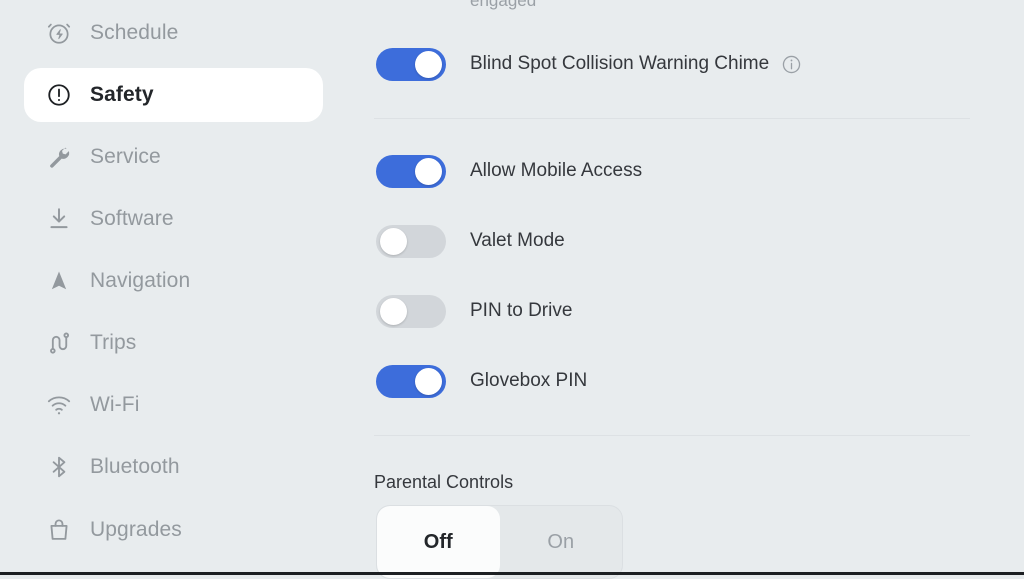  I want to click on alarm-clock-icon, so click(59, 33).